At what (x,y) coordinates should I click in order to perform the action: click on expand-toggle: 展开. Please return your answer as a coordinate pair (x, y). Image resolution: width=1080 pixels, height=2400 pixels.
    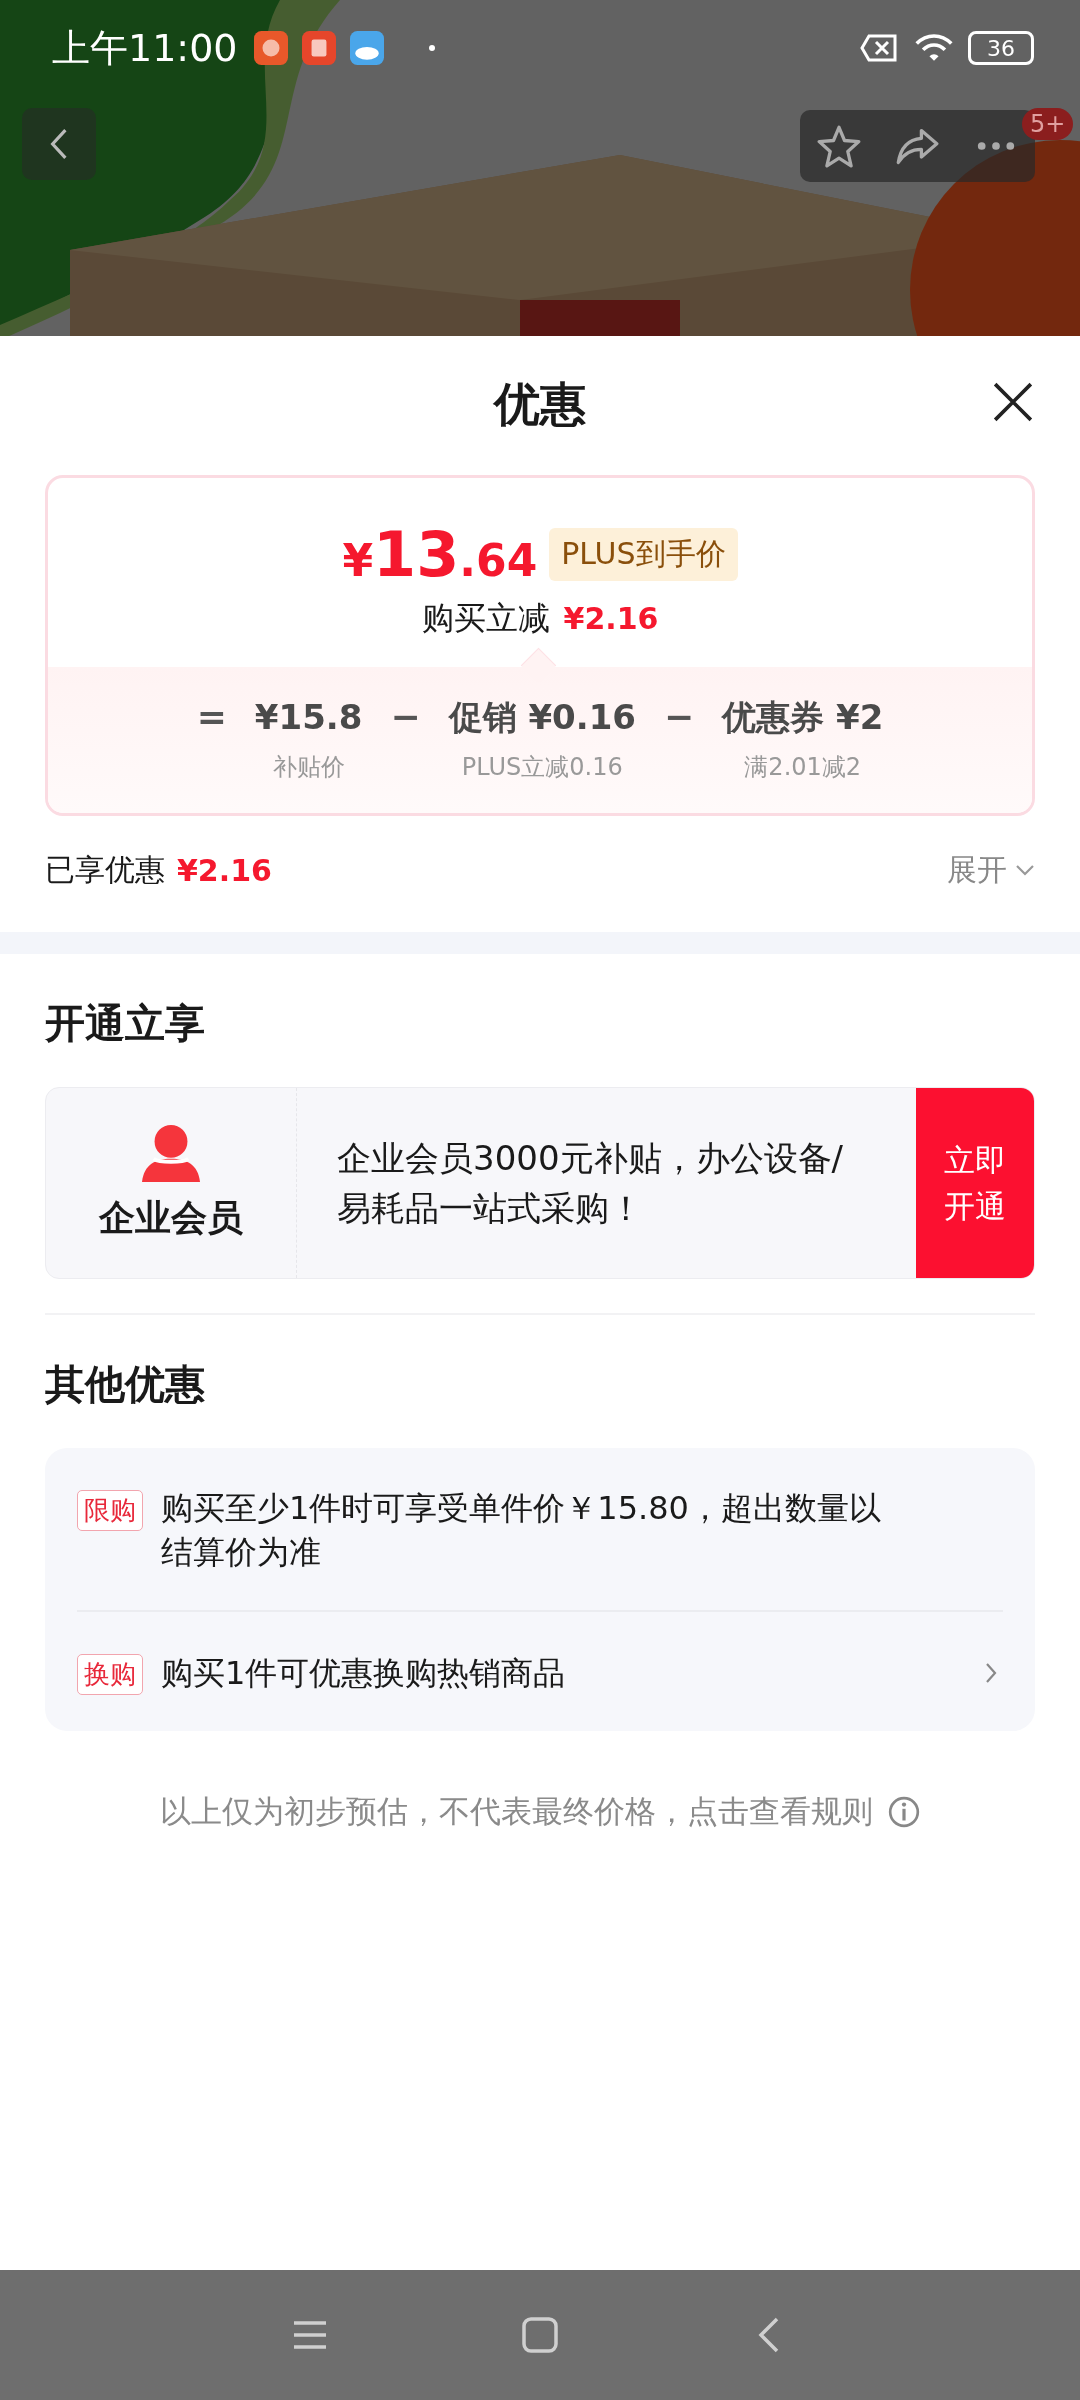
    Looking at the image, I should click on (991, 870).